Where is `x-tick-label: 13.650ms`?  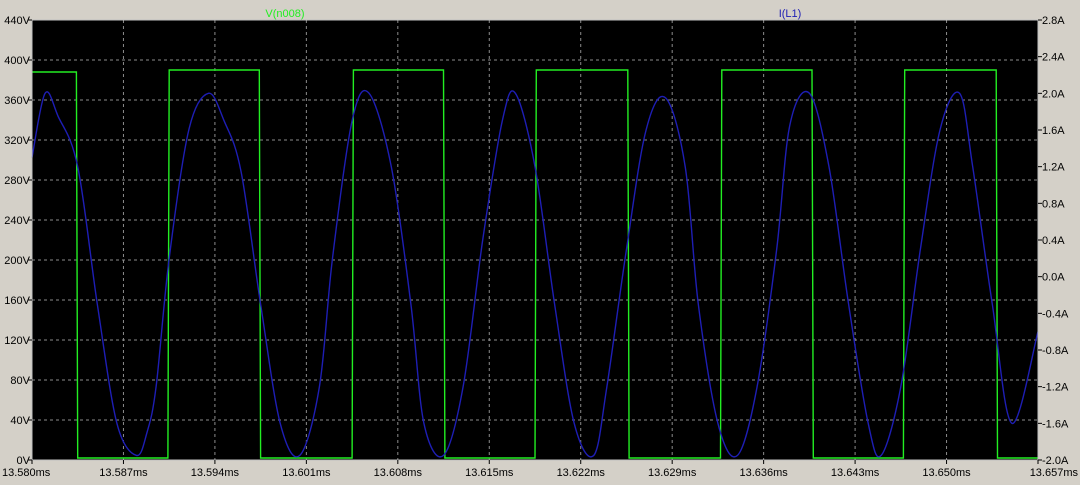 x-tick-label: 13.650ms is located at coordinates (946, 473).